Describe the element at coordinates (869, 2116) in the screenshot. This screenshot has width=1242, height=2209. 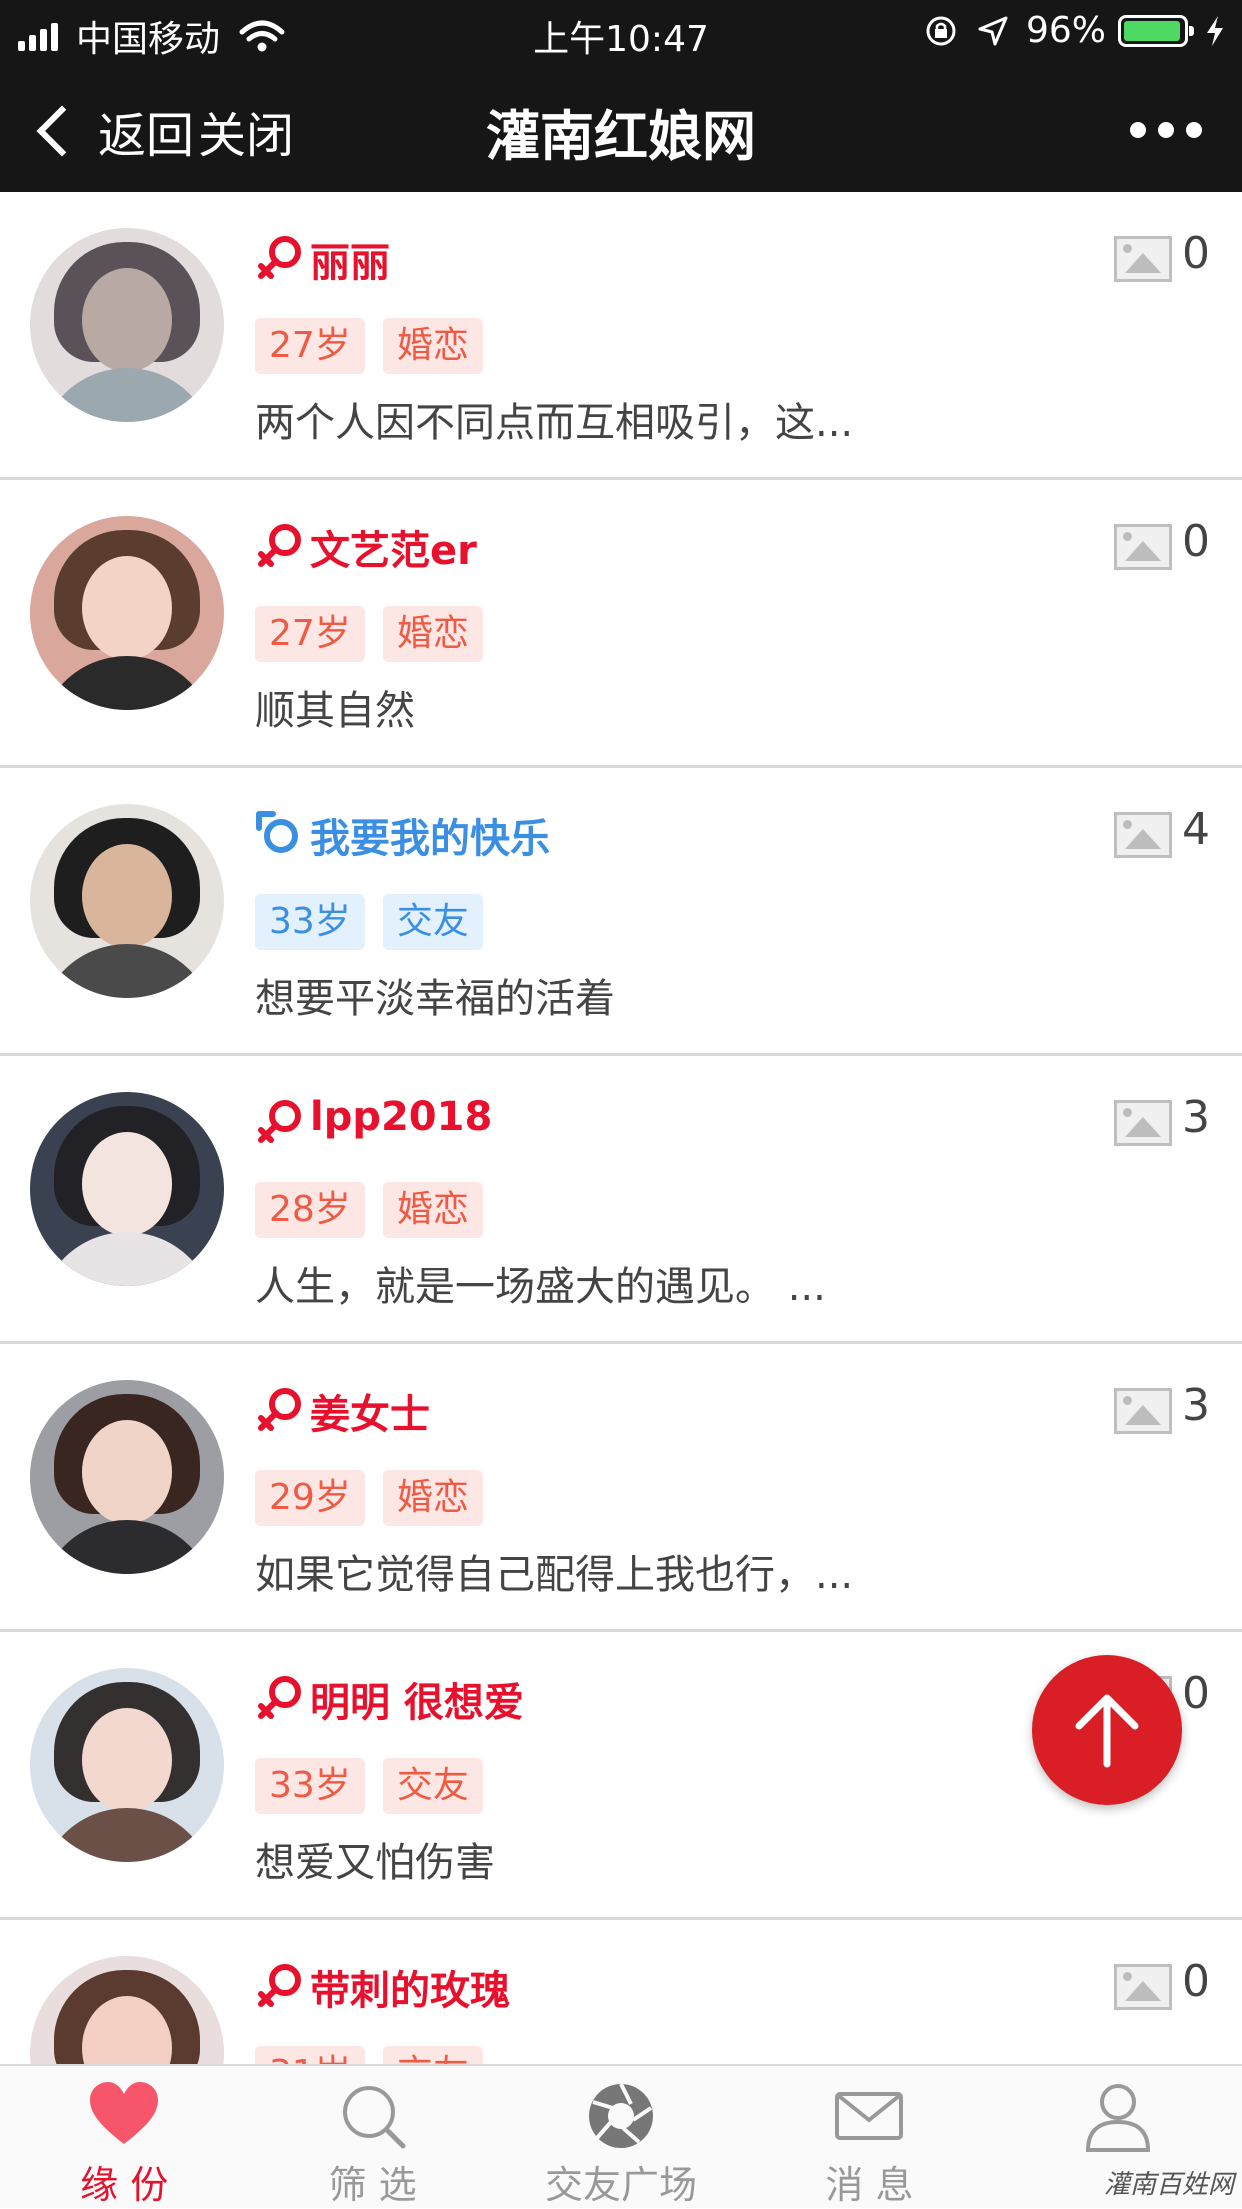
I see `mail-icon` at that location.